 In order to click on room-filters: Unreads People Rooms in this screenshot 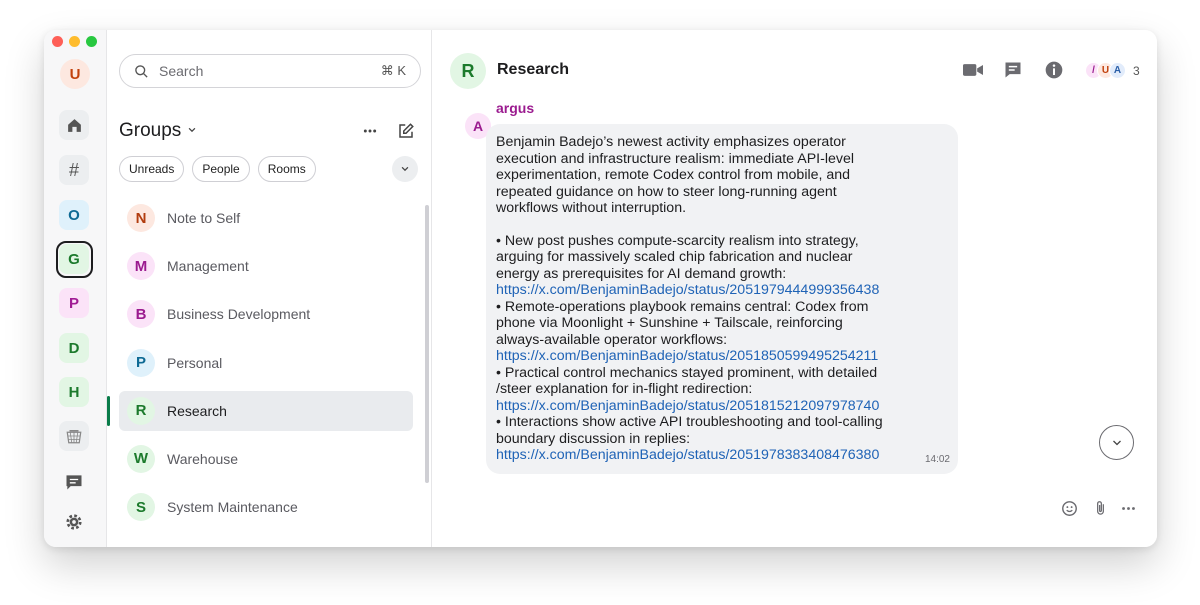, I will do `click(217, 169)`.